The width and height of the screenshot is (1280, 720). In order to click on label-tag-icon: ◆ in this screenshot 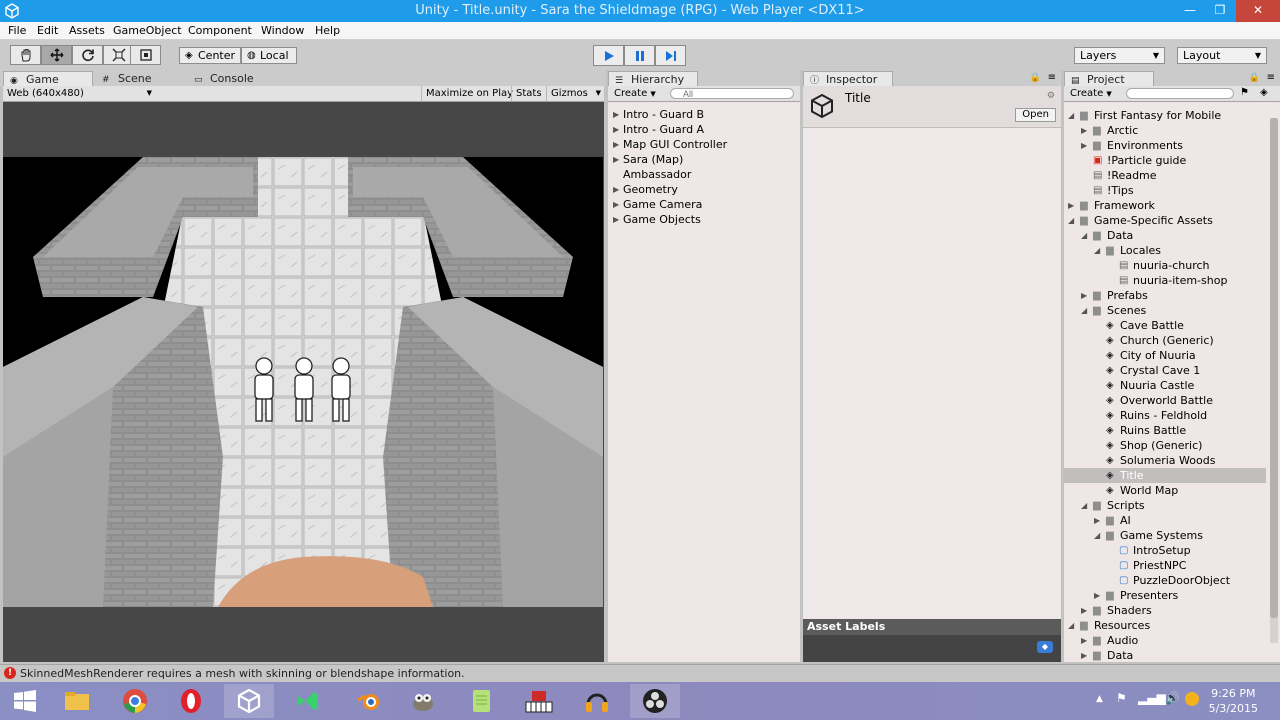, I will do `click(1045, 647)`.